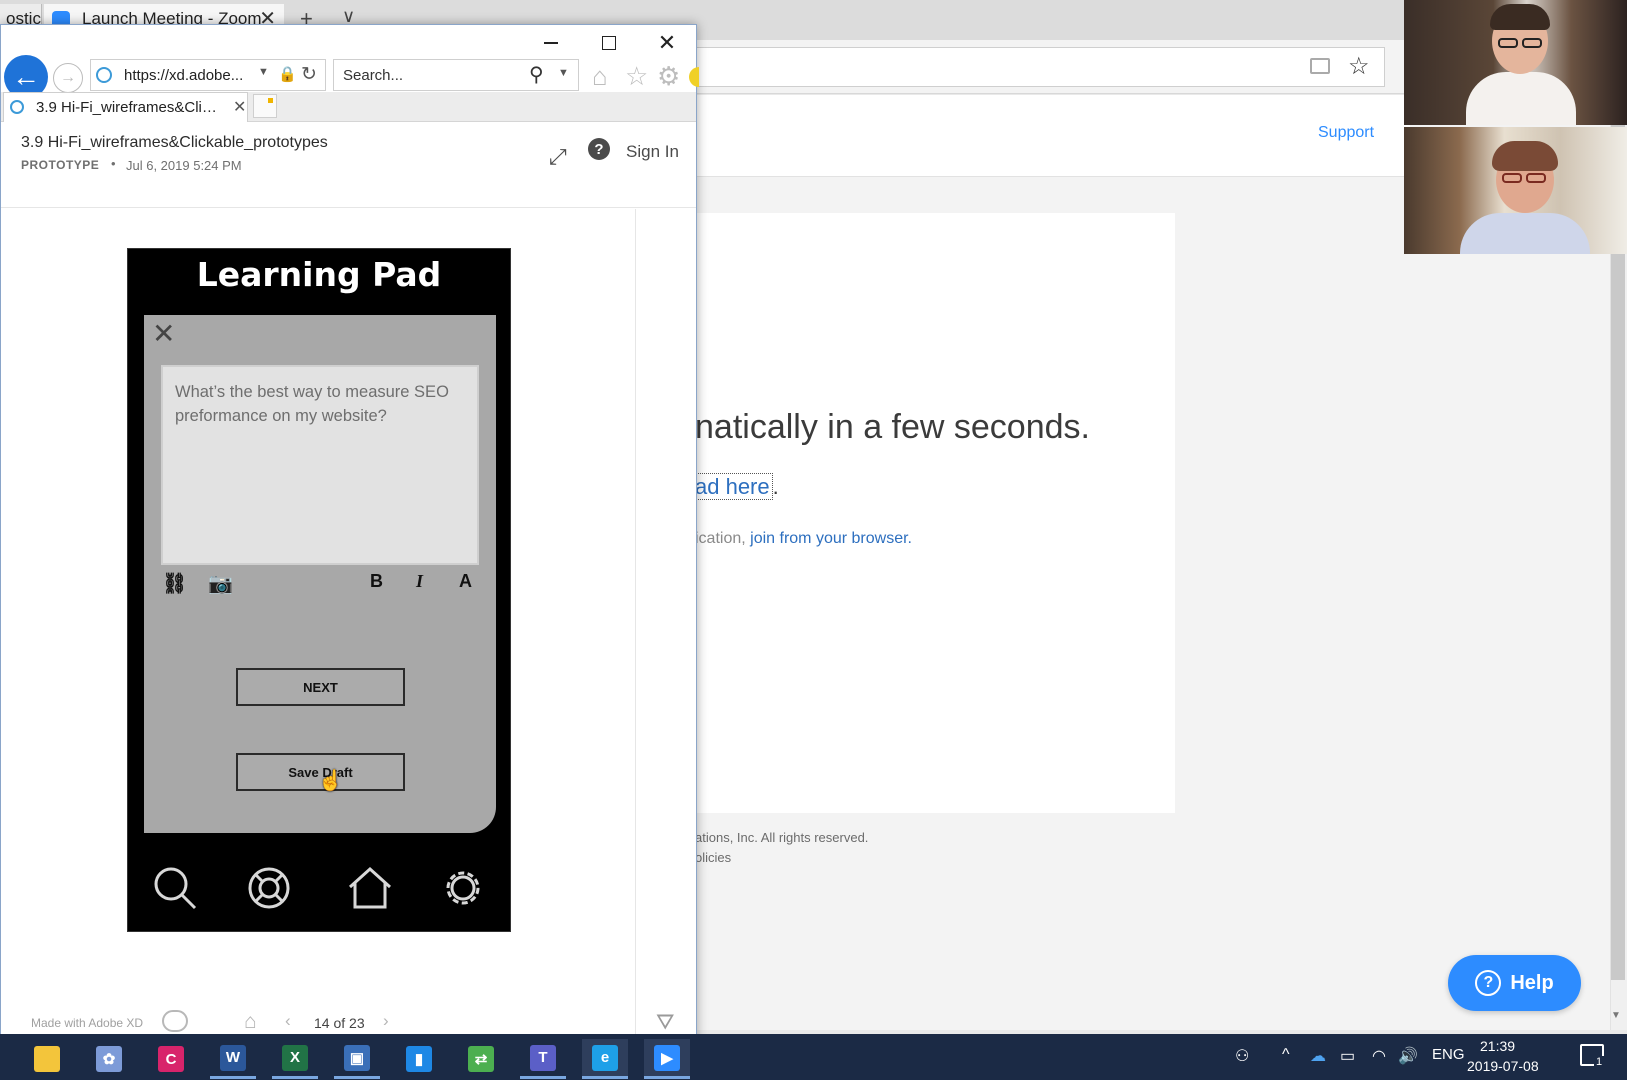 The height and width of the screenshot is (1080, 1627). Describe the element at coordinates (665, 1022) in the screenshot. I see `comment-flag-icon: ⛛` at that location.